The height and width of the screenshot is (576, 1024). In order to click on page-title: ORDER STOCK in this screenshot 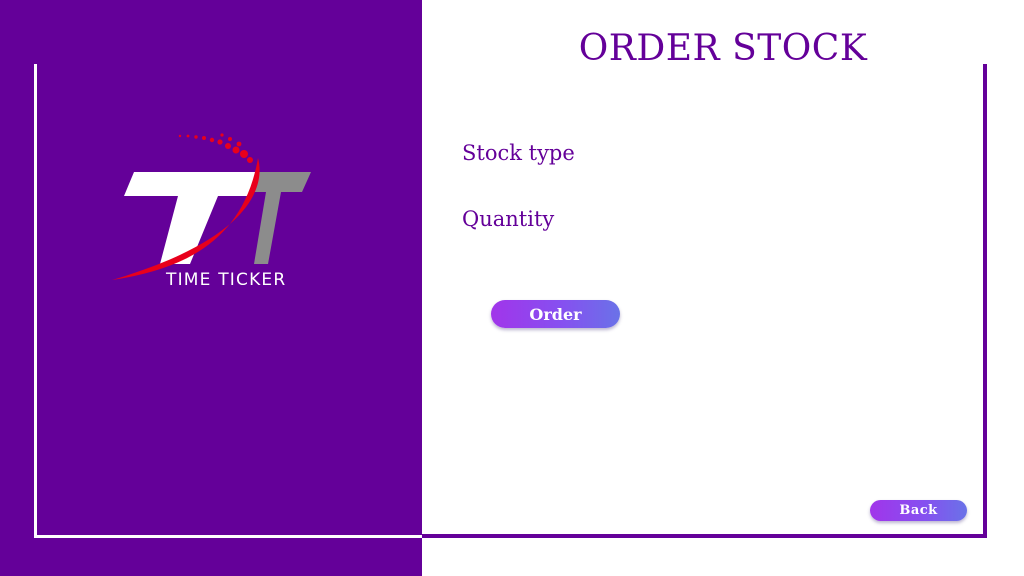, I will do `click(723, 48)`.